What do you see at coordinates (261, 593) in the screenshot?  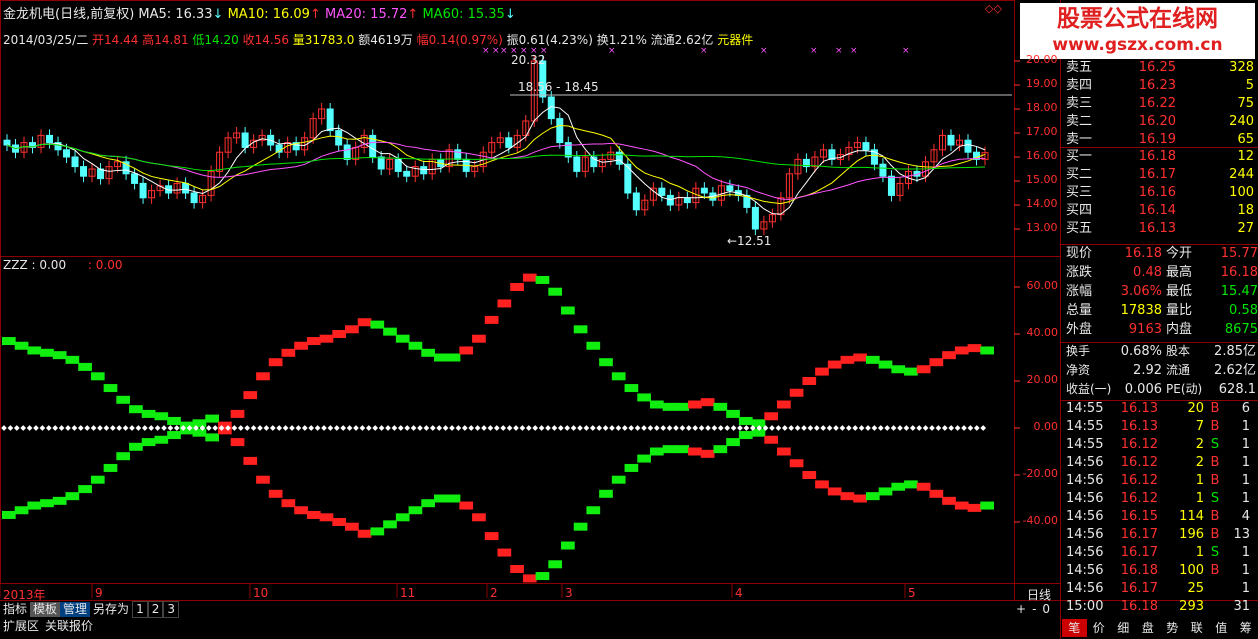 I see `time-axis-label: 10` at bounding box center [261, 593].